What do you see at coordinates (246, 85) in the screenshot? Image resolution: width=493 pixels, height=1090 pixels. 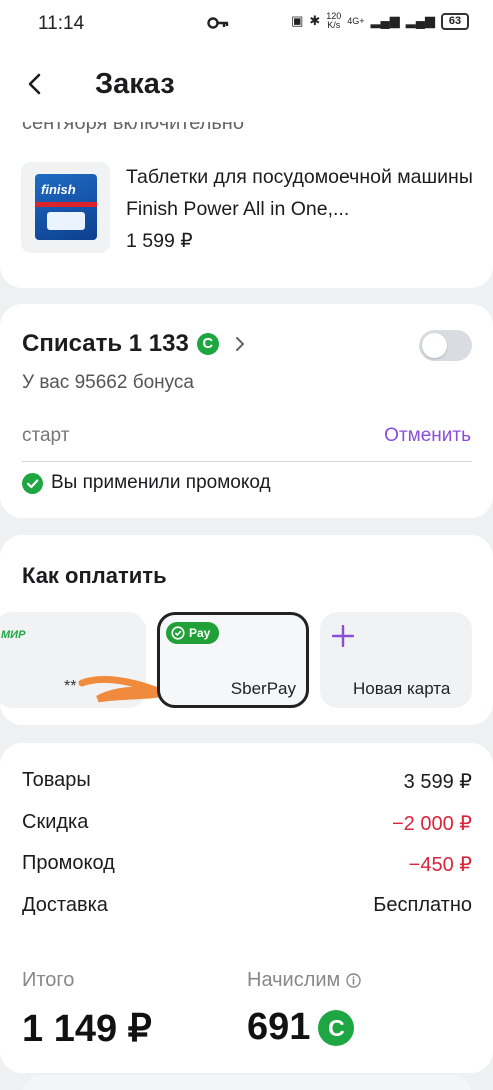 I see `app-header: Заказ` at bounding box center [246, 85].